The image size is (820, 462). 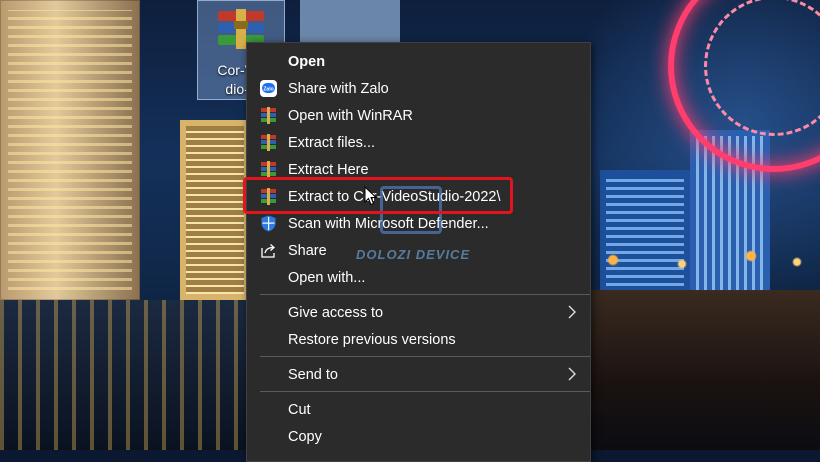 What do you see at coordinates (371, 196) in the screenshot?
I see `mouse-pointer-icon` at bounding box center [371, 196].